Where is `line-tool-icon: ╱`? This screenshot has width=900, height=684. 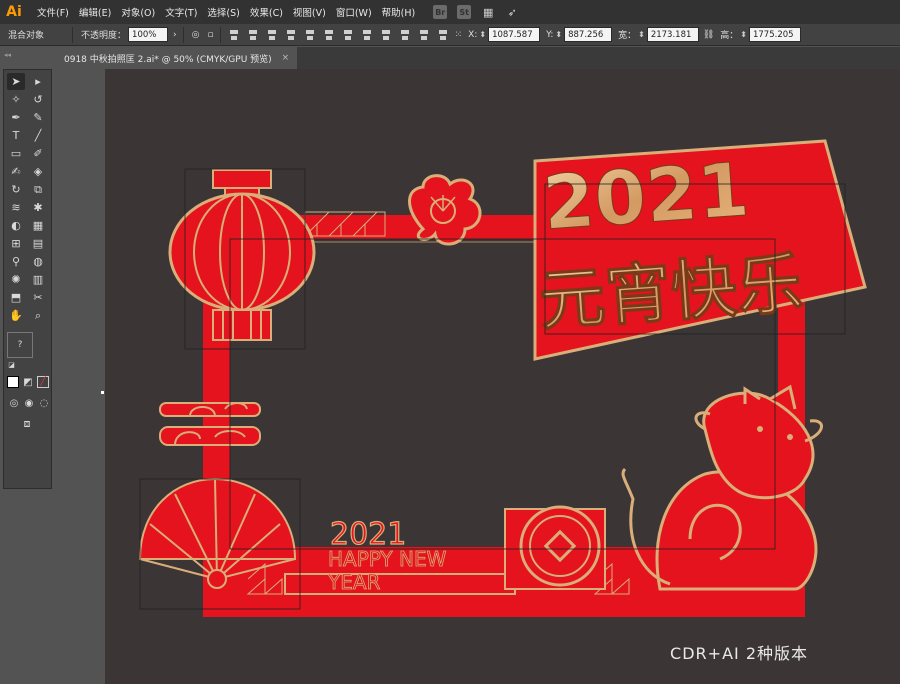 line-tool-icon: ╱ is located at coordinates (38, 135).